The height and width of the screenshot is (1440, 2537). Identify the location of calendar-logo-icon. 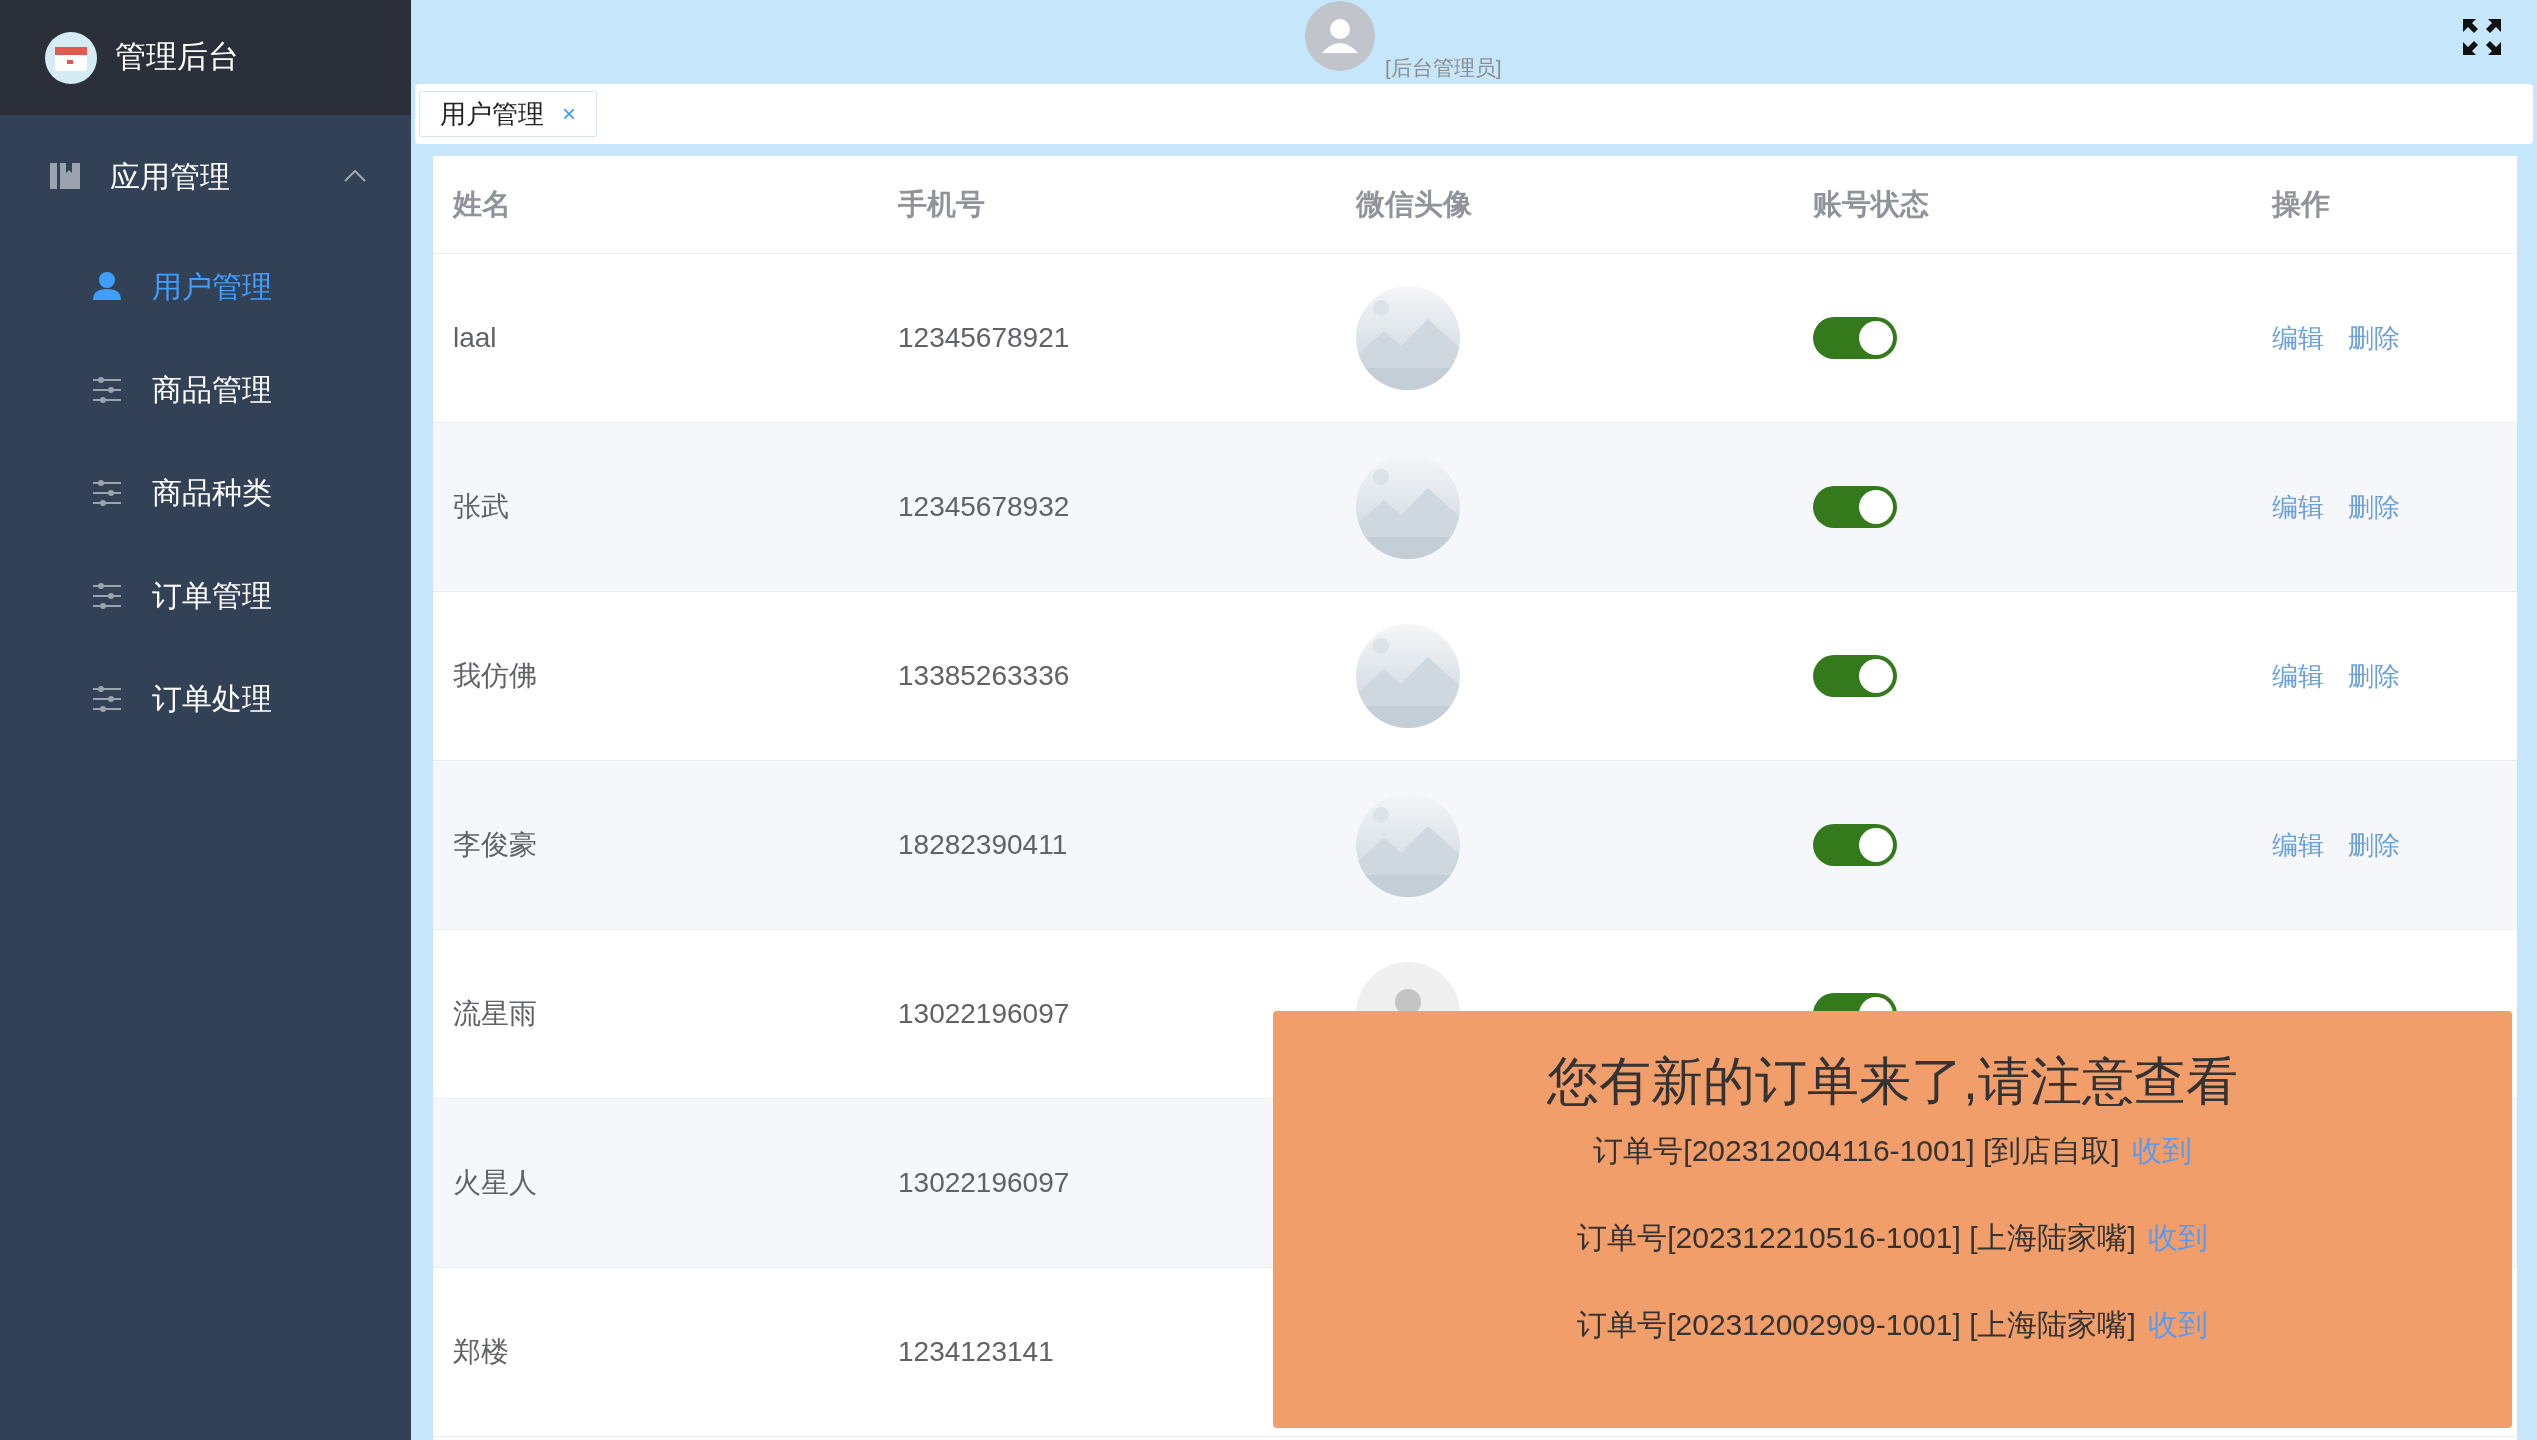
(71, 57).